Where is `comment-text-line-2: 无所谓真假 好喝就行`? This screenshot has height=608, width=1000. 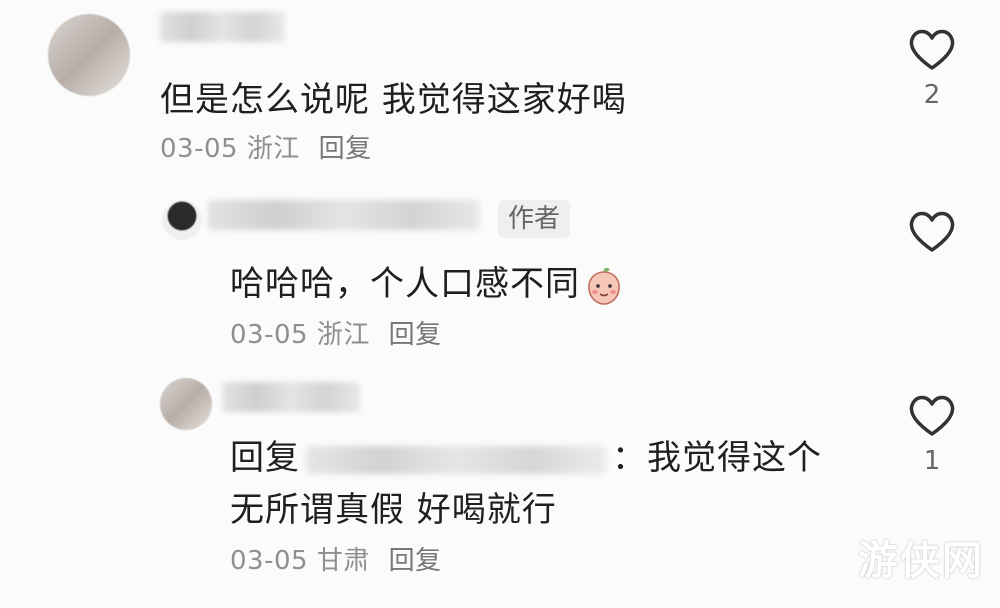 comment-text-line-2: 无所谓真假 好喝就行 is located at coordinates (393, 510).